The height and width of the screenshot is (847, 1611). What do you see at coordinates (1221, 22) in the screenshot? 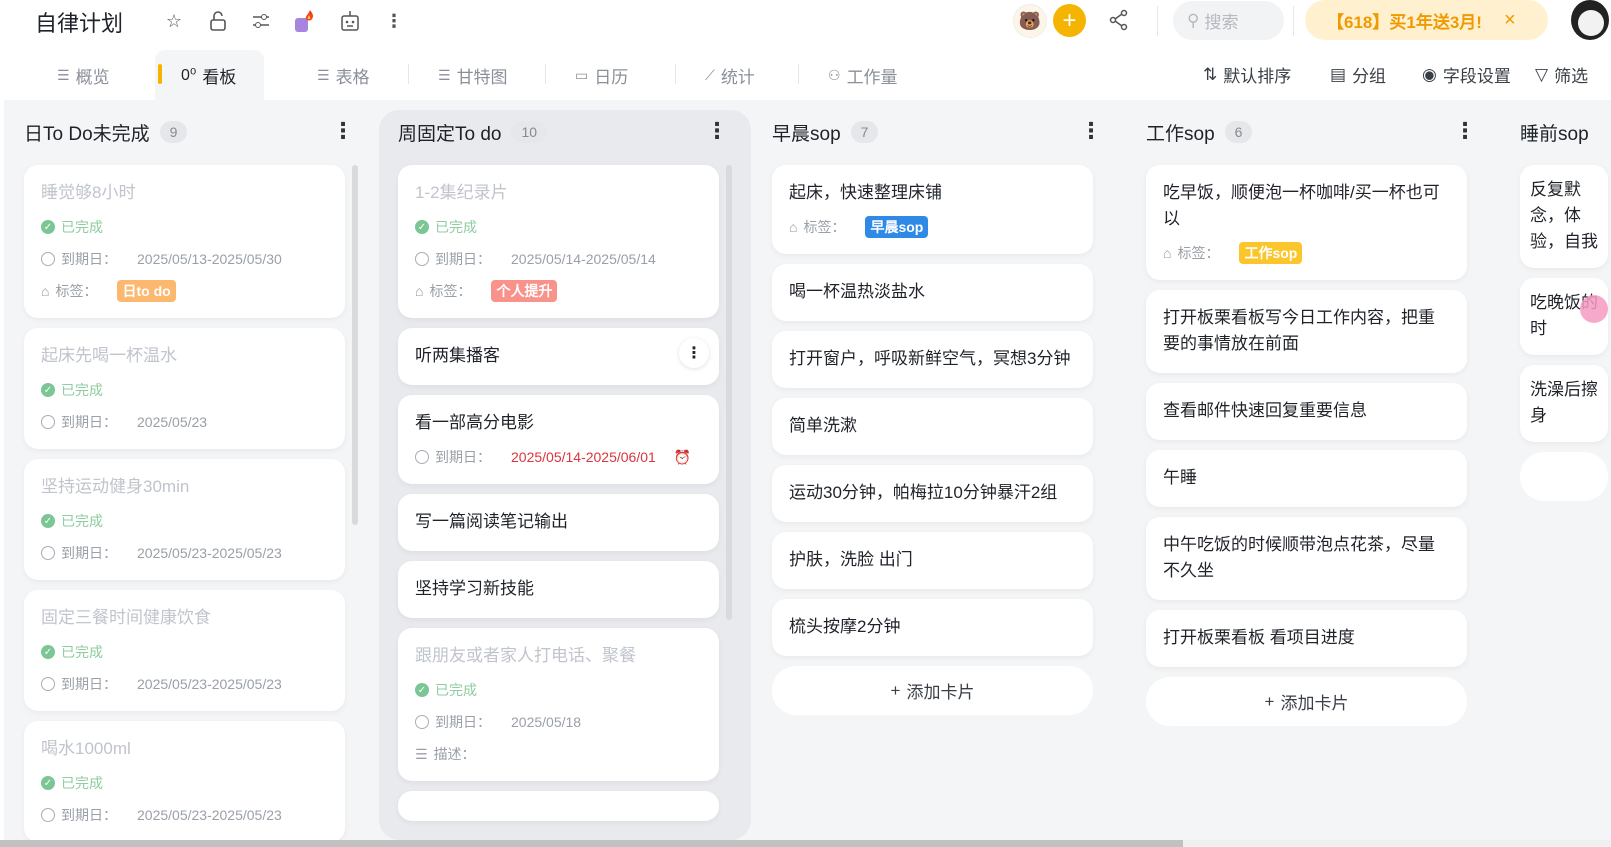
I see `search-placeholder: 搜索` at bounding box center [1221, 22].